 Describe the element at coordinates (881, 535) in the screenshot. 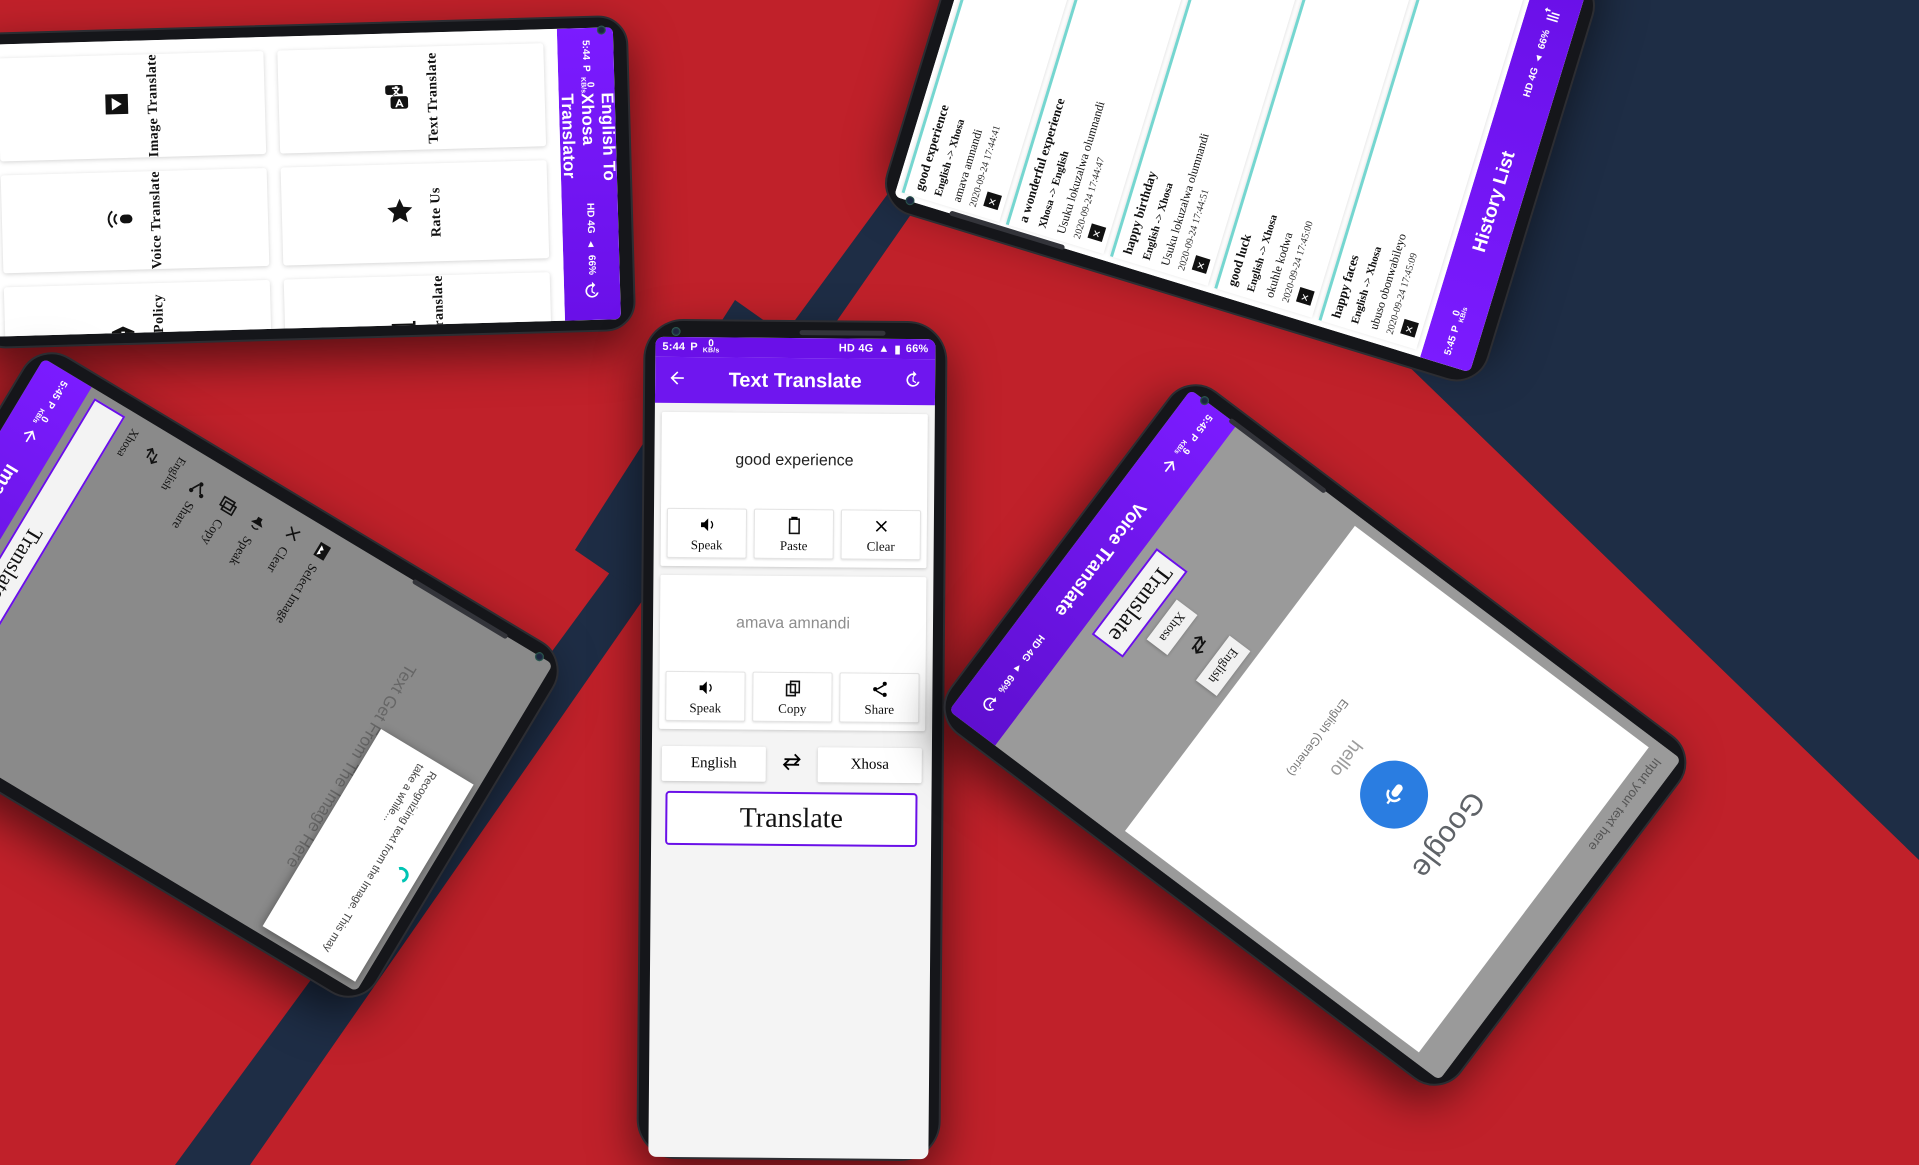

I see `clear-button: Clear` at that location.